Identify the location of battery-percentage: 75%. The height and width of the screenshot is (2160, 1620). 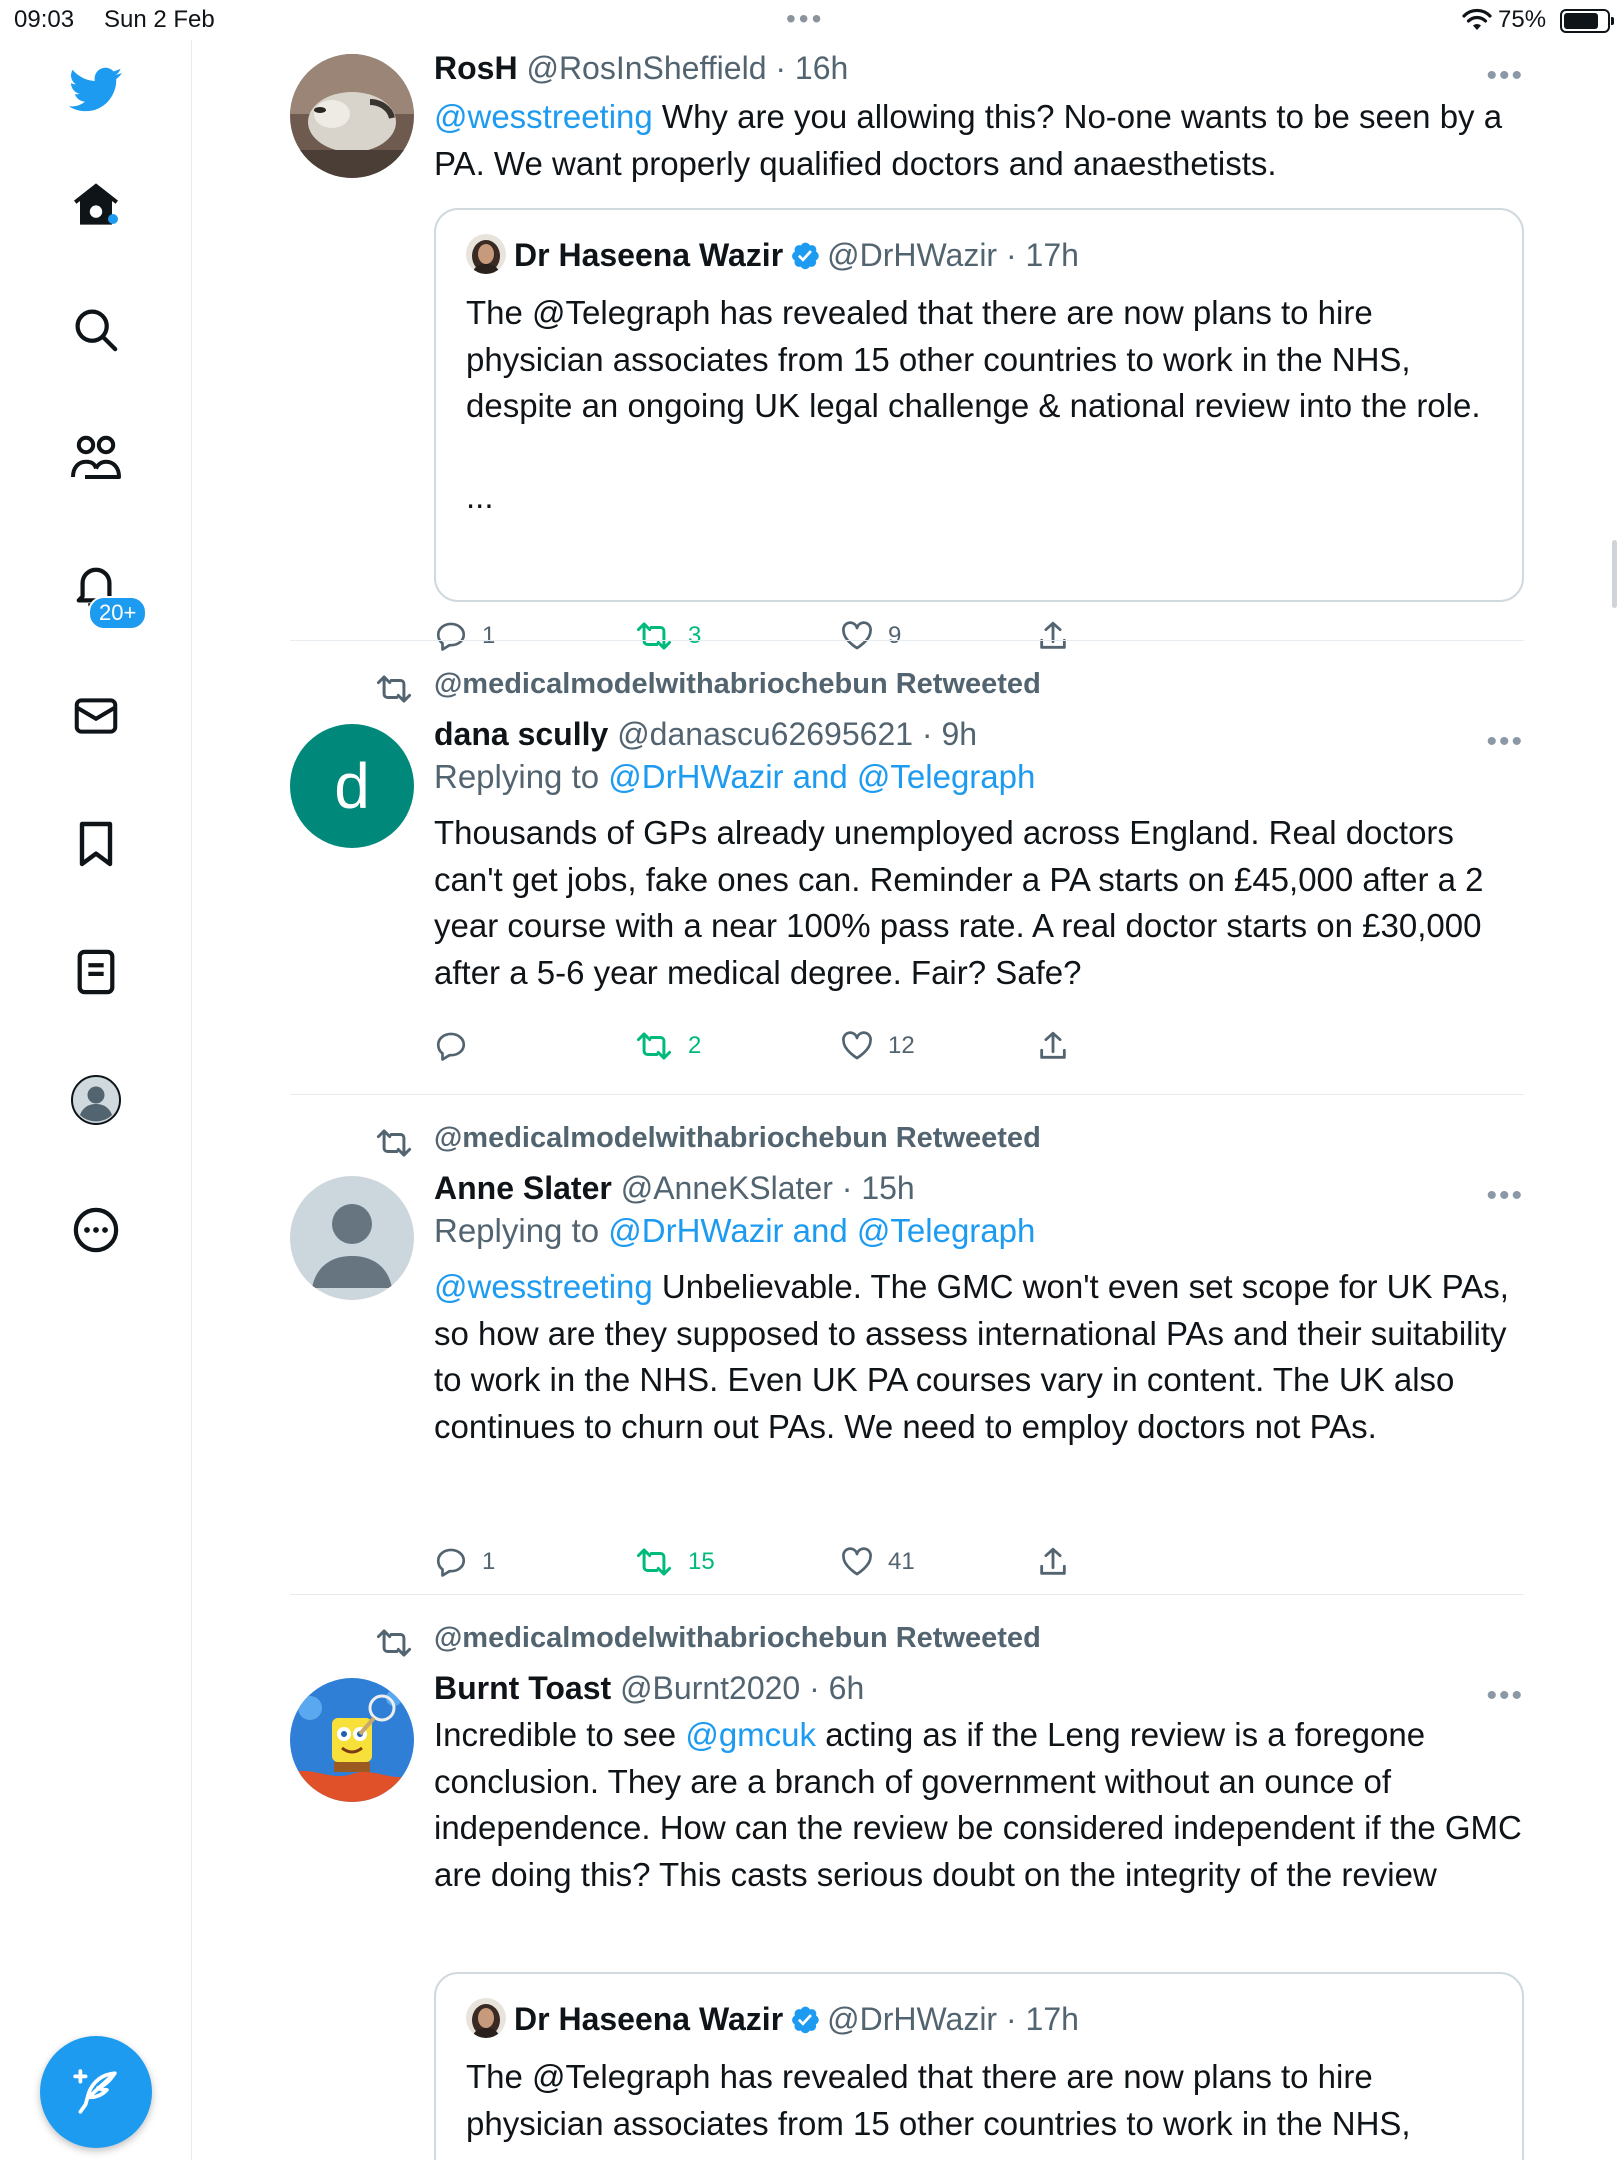
(1522, 19).